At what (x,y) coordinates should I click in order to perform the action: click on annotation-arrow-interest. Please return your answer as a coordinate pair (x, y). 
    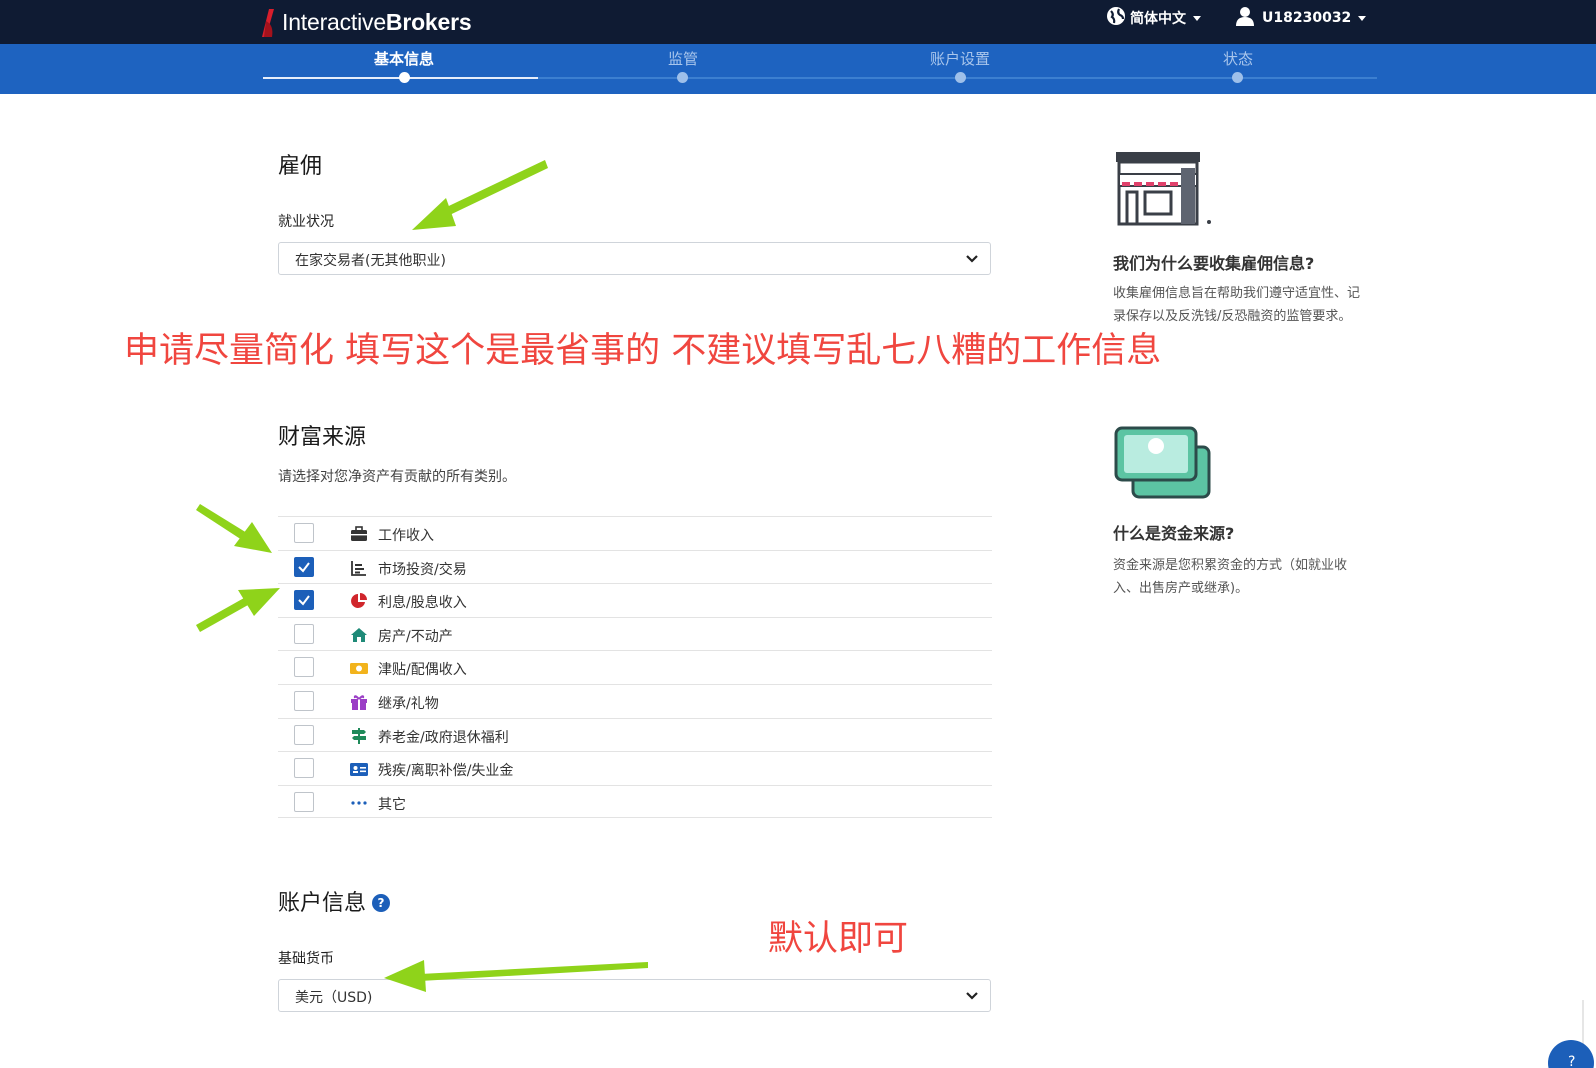
    Looking at the image, I should click on (238, 610).